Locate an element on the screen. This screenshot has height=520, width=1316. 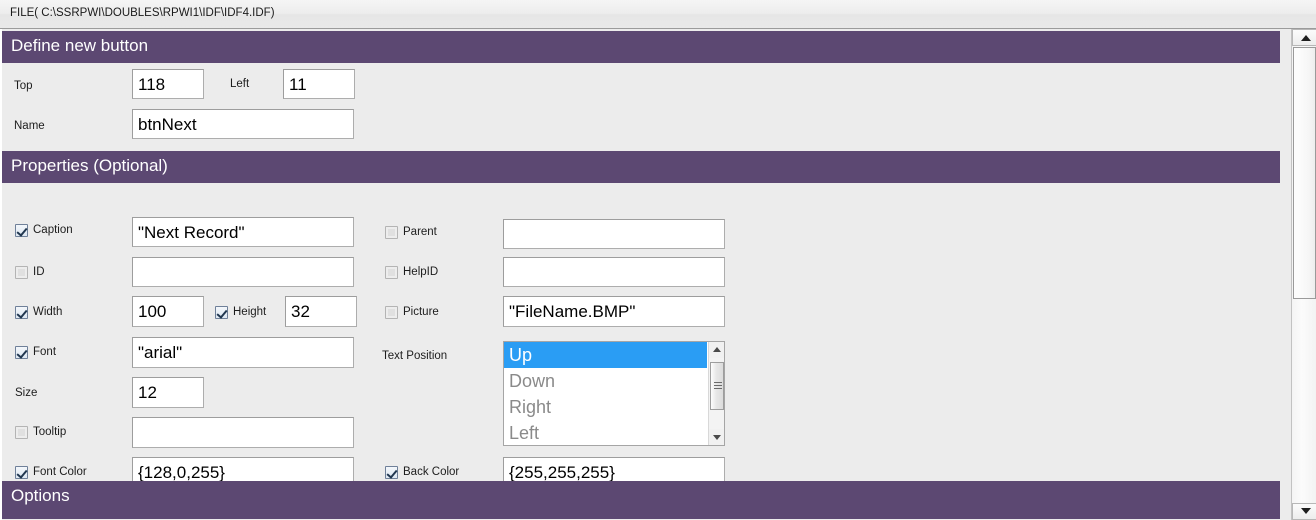
id-label: ID is located at coordinates (39, 272).